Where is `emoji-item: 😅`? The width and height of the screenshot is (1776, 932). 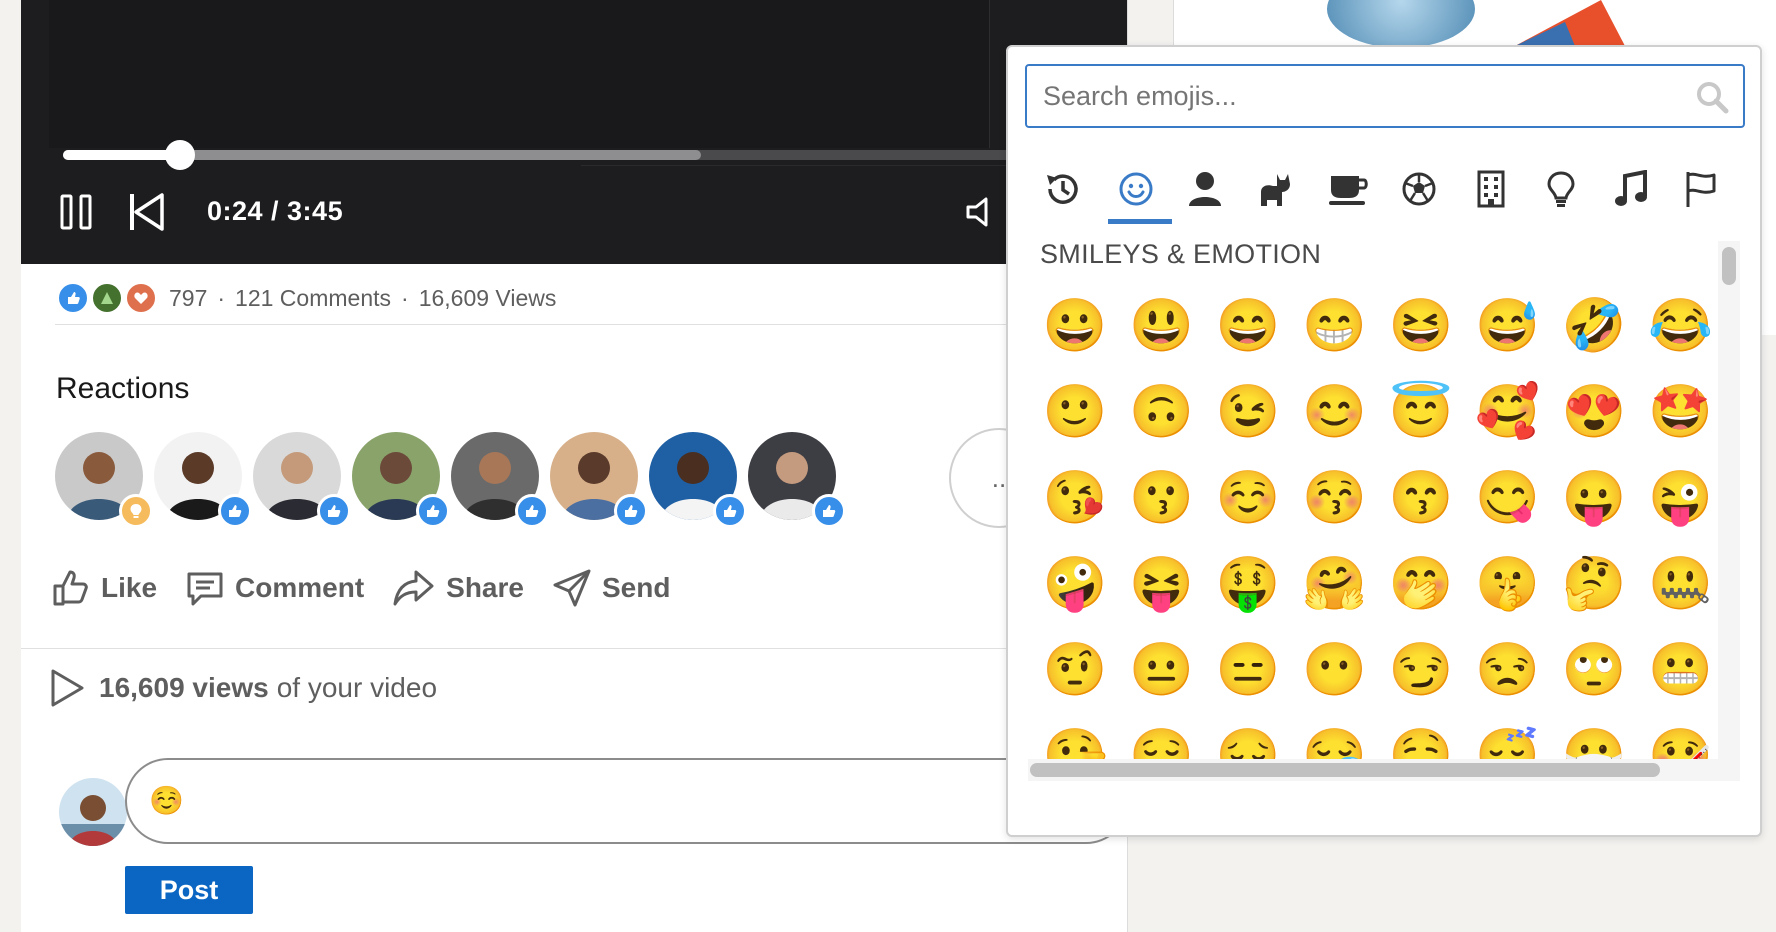 emoji-item: 😅 is located at coordinates (1508, 326).